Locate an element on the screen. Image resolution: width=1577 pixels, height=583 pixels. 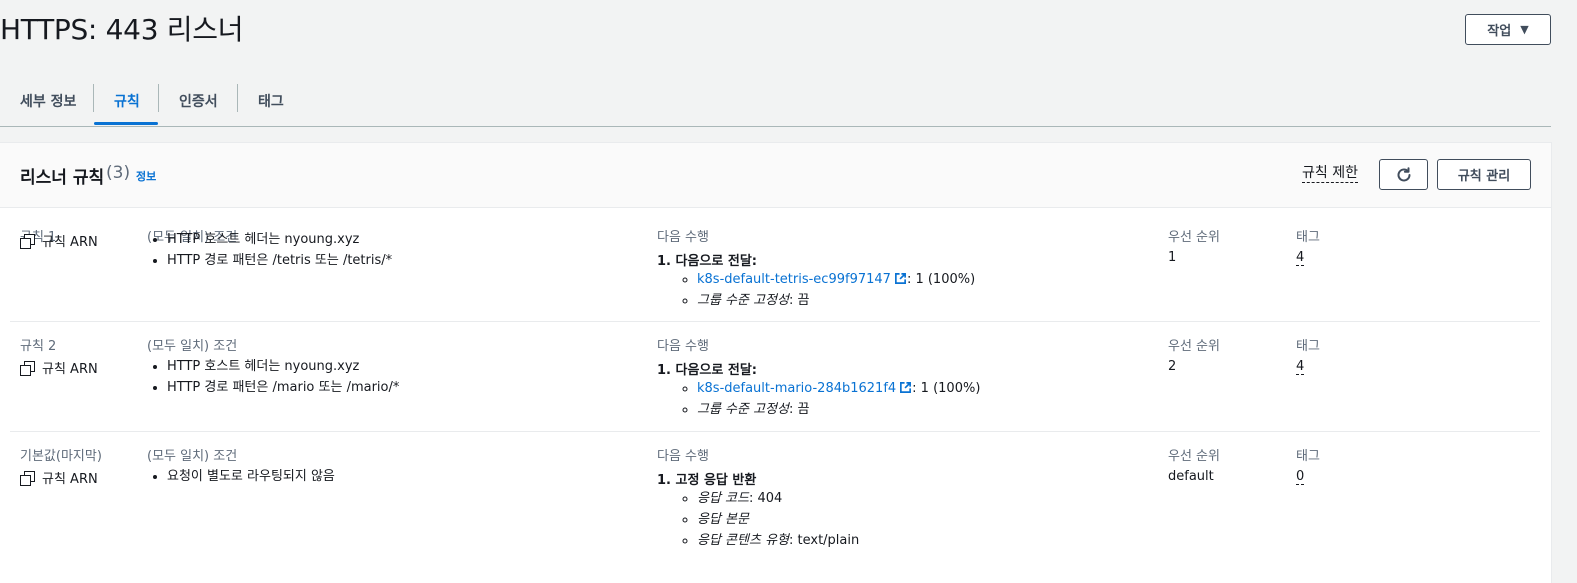
refresh-icon is located at coordinates (1403, 173).